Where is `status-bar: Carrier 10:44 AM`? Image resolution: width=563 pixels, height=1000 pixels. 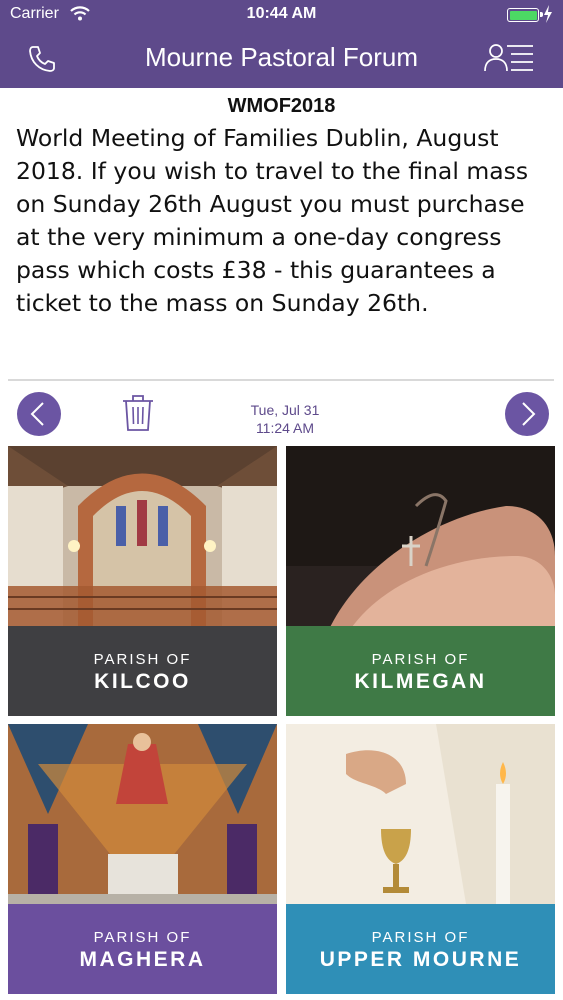
status-bar: Carrier 10:44 AM is located at coordinates (281, 15).